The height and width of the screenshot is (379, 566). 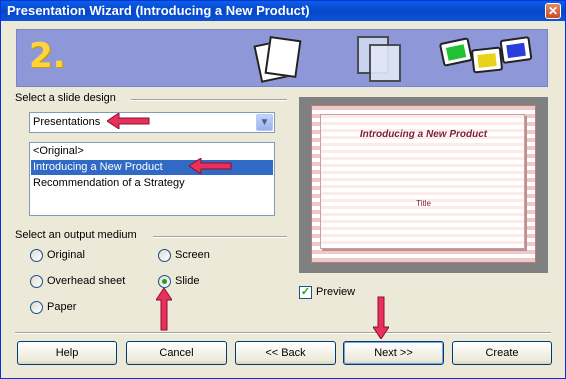 What do you see at coordinates (502, 353) in the screenshot?
I see `create-button: Create` at bounding box center [502, 353].